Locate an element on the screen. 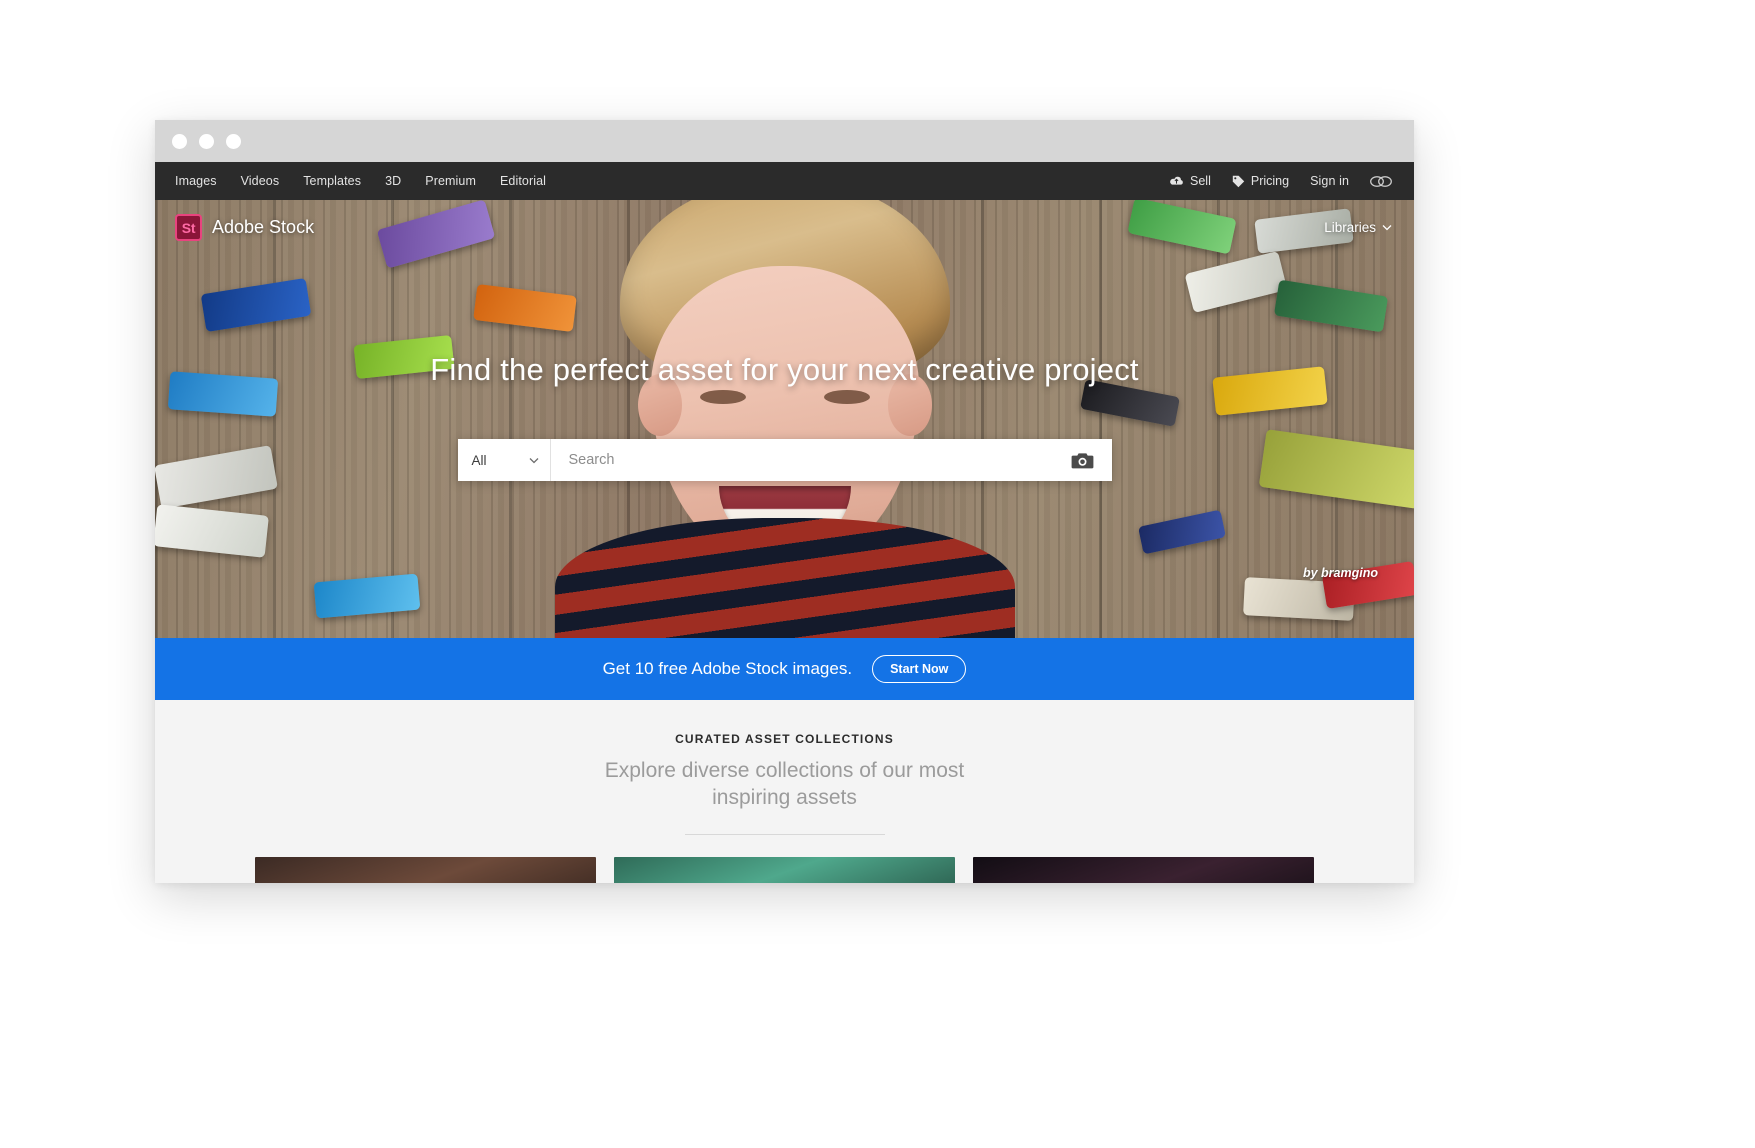  start-now-button: Start Now is located at coordinates (919, 669).